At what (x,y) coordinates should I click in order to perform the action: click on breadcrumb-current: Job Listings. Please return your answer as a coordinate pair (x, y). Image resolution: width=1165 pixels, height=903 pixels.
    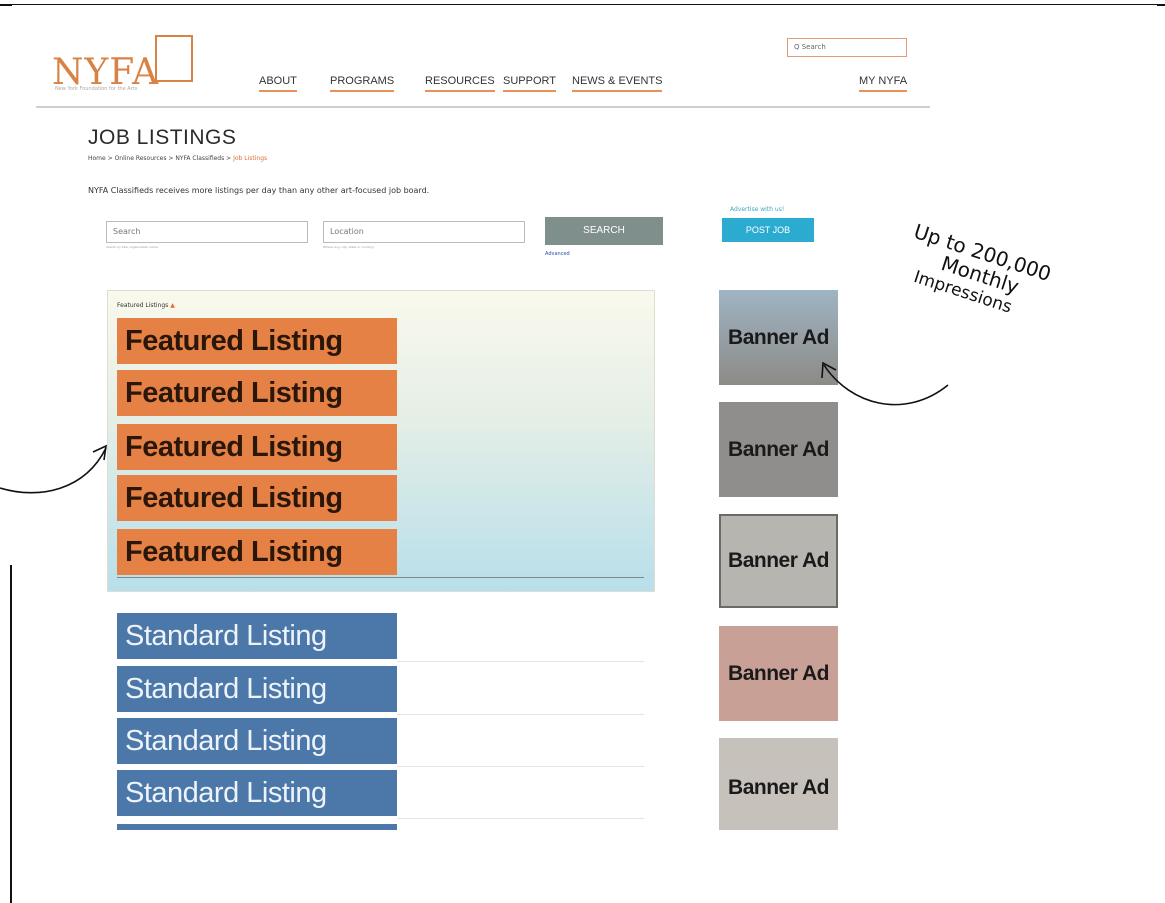
    Looking at the image, I should click on (250, 158).